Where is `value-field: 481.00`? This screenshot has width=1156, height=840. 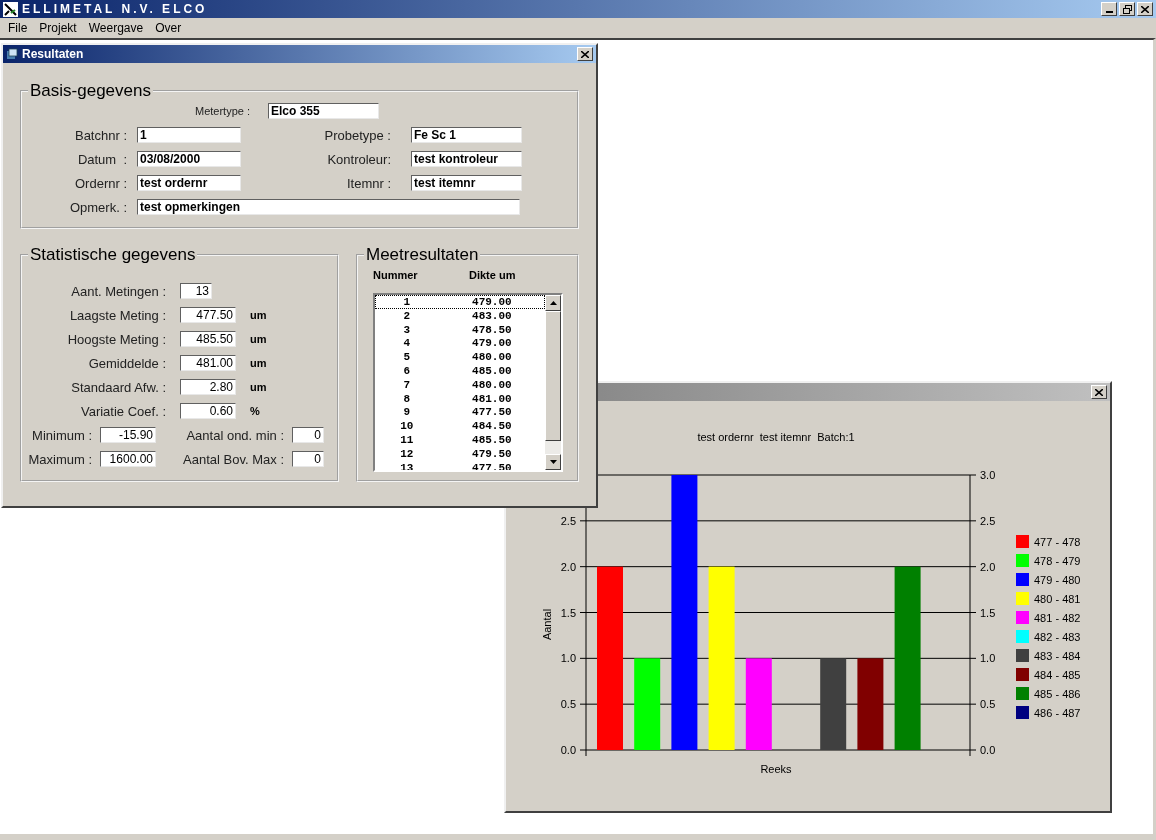 value-field: 481.00 is located at coordinates (208, 363).